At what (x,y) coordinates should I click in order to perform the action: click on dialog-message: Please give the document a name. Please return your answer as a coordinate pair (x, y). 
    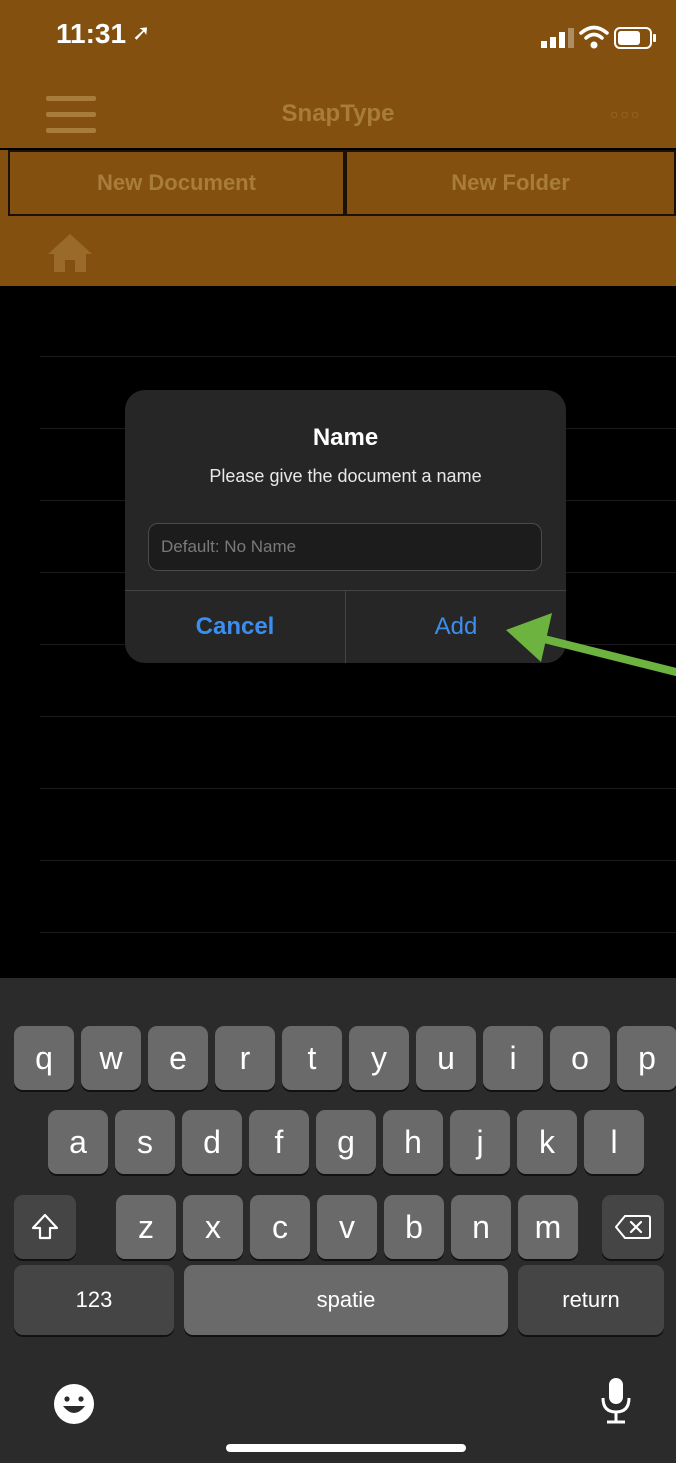
    Looking at the image, I should click on (345, 476).